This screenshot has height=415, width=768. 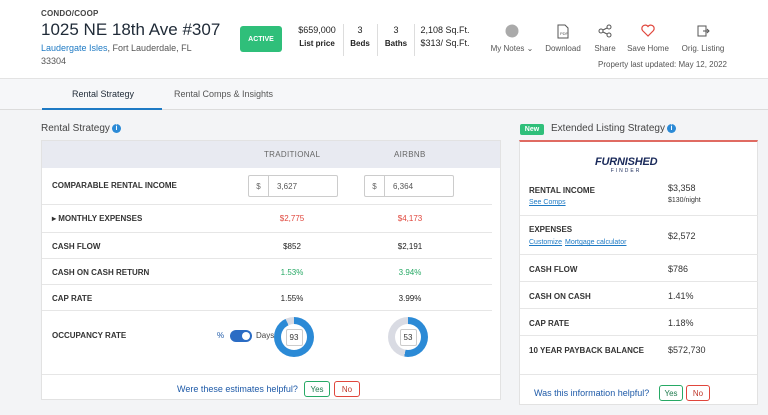 What do you see at coordinates (507, 48) in the screenshot?
I see `my-notes-label: My Notes` at bounding box center [507, 48].